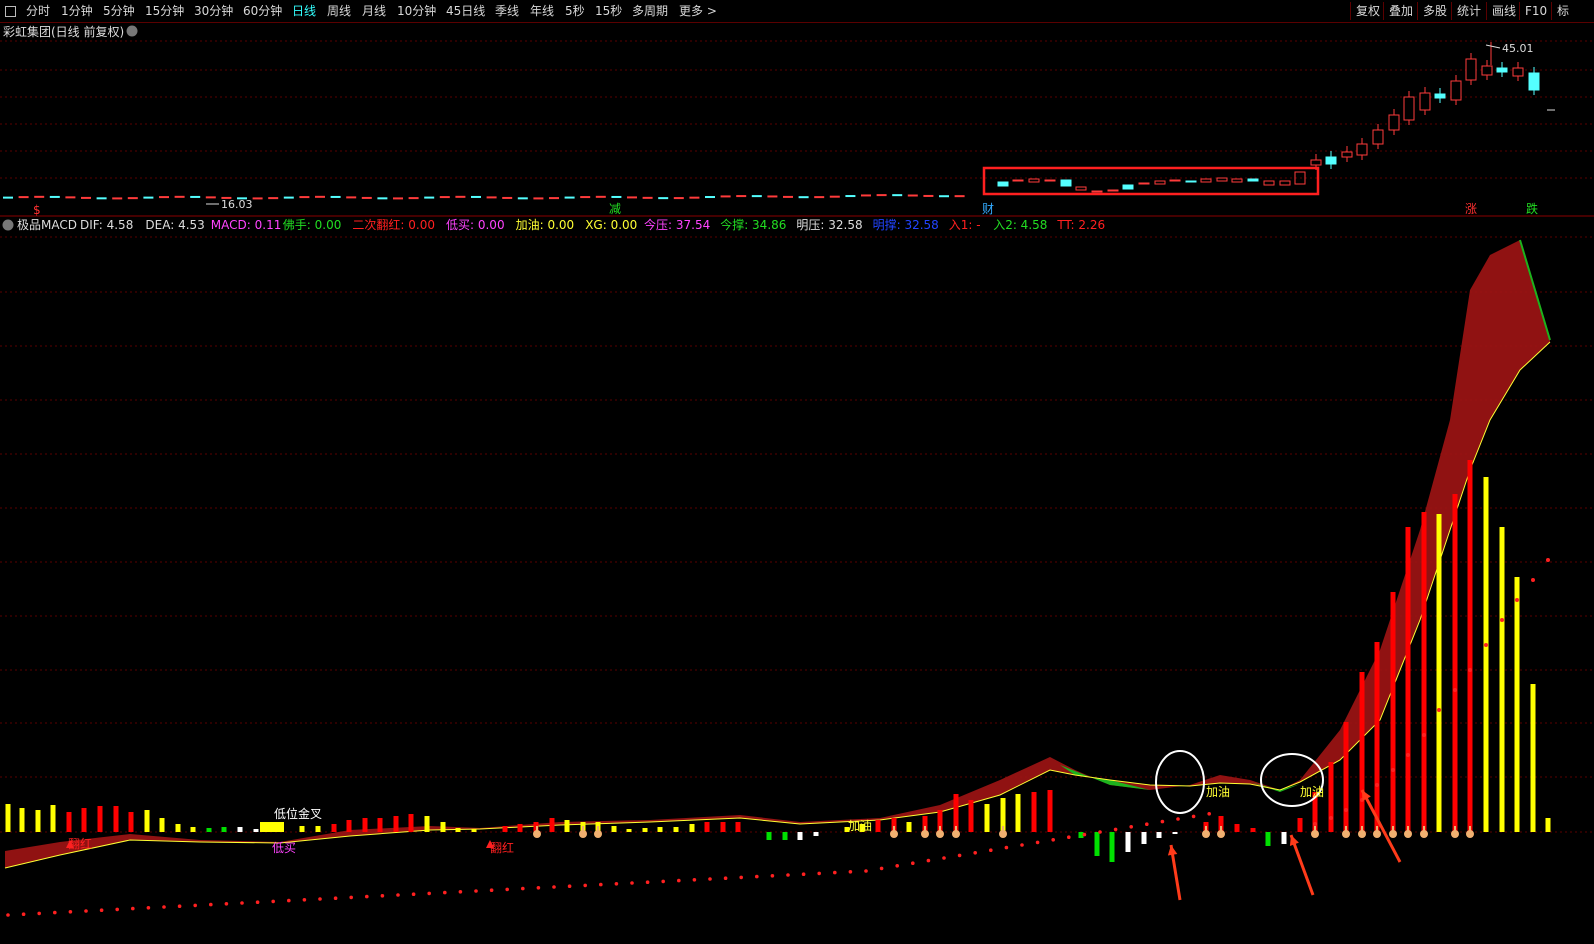  Describe the element at coordinates (132, 31) in the screenshot. I see `title-dropdown-icon` at that location.